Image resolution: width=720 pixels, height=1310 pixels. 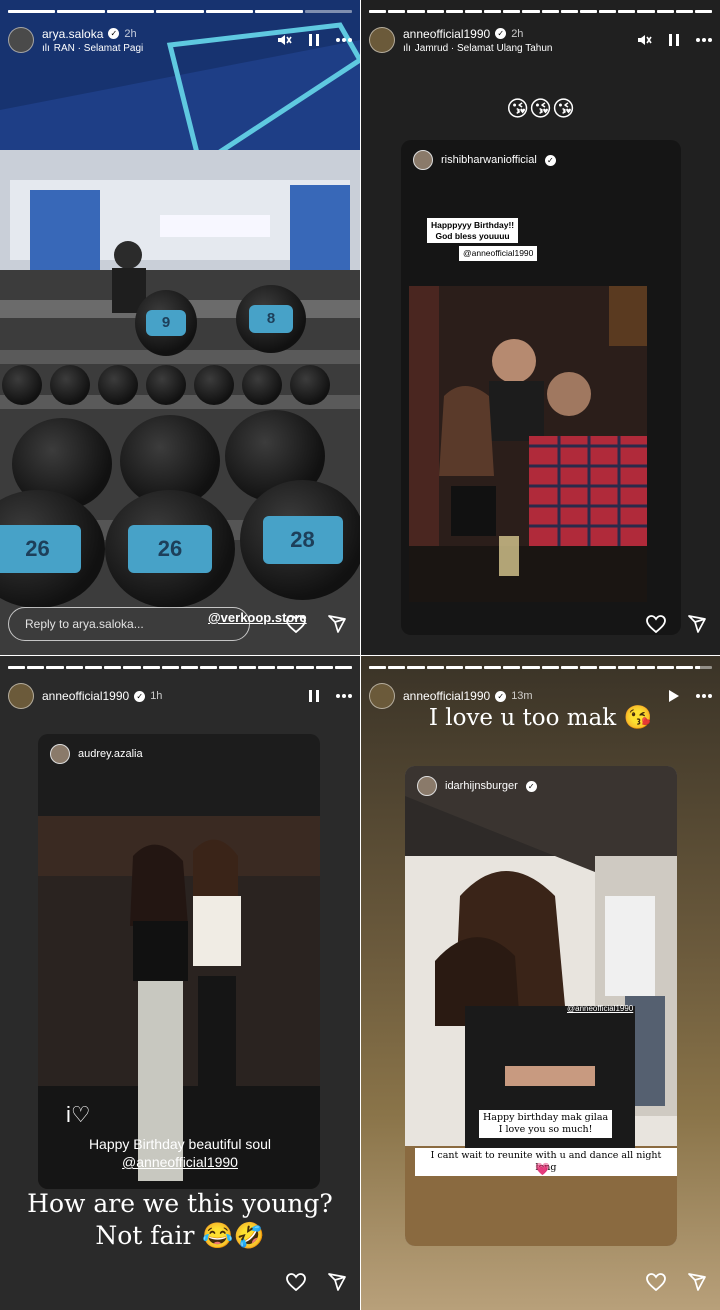 What do you see at coordinates (407, 48) in the screenshot?
I see `music-bars-icon: ılı` at bounding box center [407, 48].